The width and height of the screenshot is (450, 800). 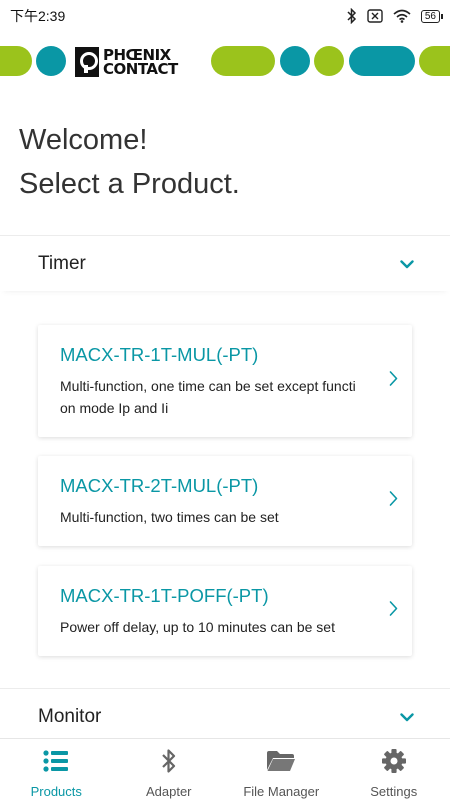 What do you see at coordinates (225, 716) in the screenshot?
I see `section-monitor-header: Monitor` at bounding box center [225, 716].